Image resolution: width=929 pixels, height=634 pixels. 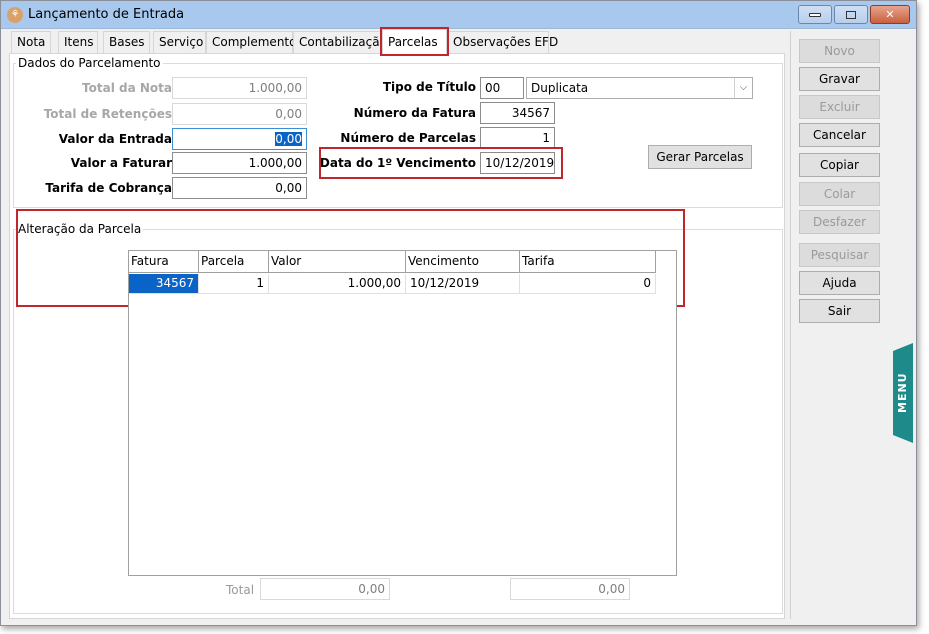 I want to click on data-vencimento-field: 10/12/2019, so click(x=517, y=163).